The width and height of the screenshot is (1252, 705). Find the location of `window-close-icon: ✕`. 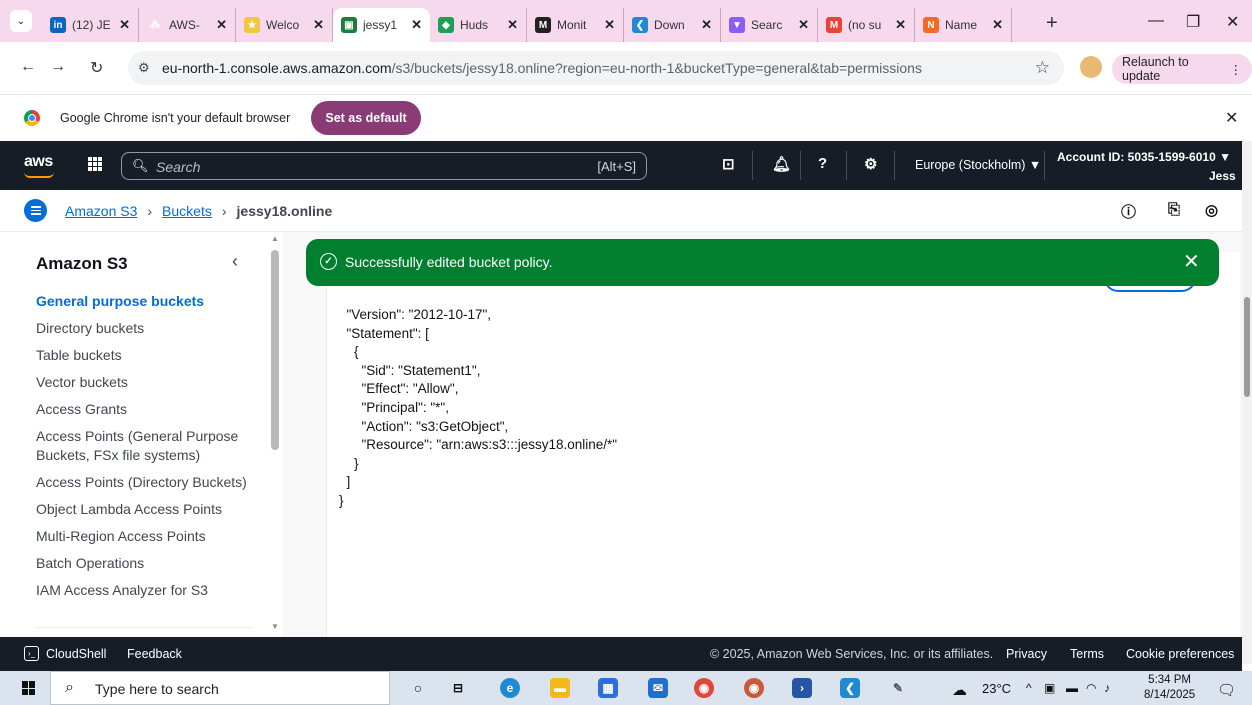

window-close-icon: ✕ is located at coordinates (1232, 22).